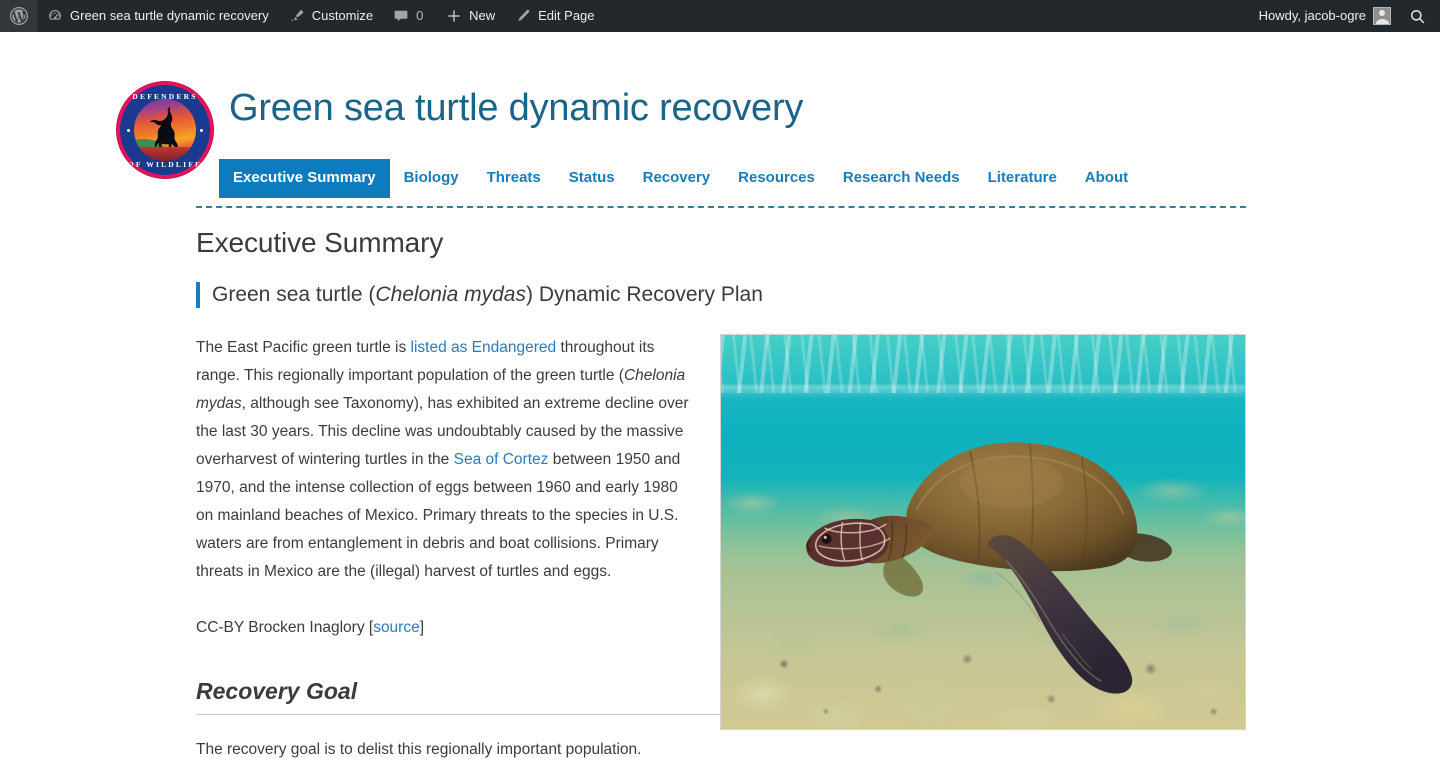 This screenshot has height=776, width=1440. I want to click on link-sea-of-cortez: Sea of Cortez, so click(501, 459).